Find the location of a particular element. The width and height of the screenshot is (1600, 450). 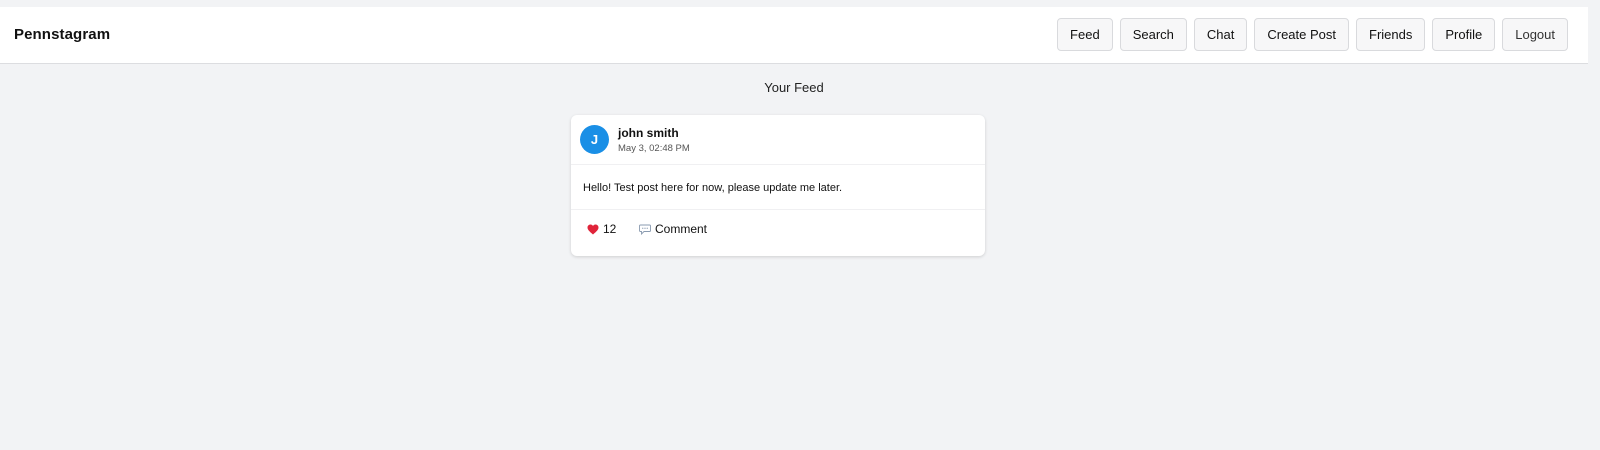

post-header: J john smith May 3, 02:48 PM is located at coordinates (778, 140).